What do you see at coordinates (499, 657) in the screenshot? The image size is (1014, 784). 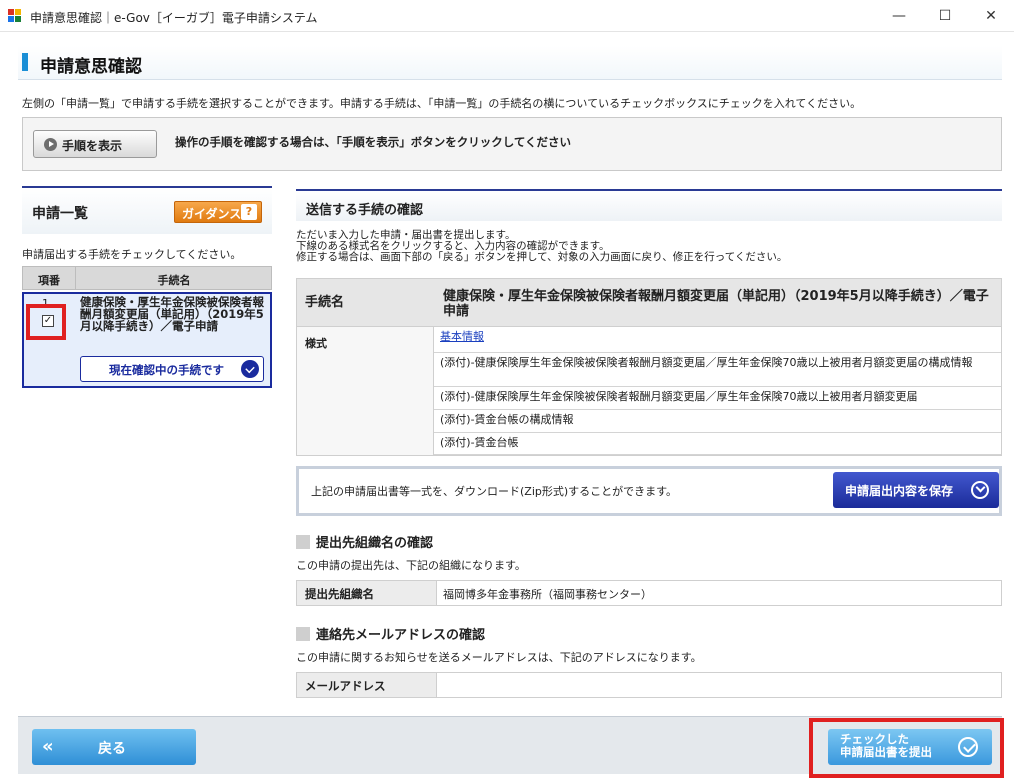 I see `email-desc: この申請に関するお知らせを送るメールアドレスは、下記のアドレスになります。` at bounding box center [499, 657].